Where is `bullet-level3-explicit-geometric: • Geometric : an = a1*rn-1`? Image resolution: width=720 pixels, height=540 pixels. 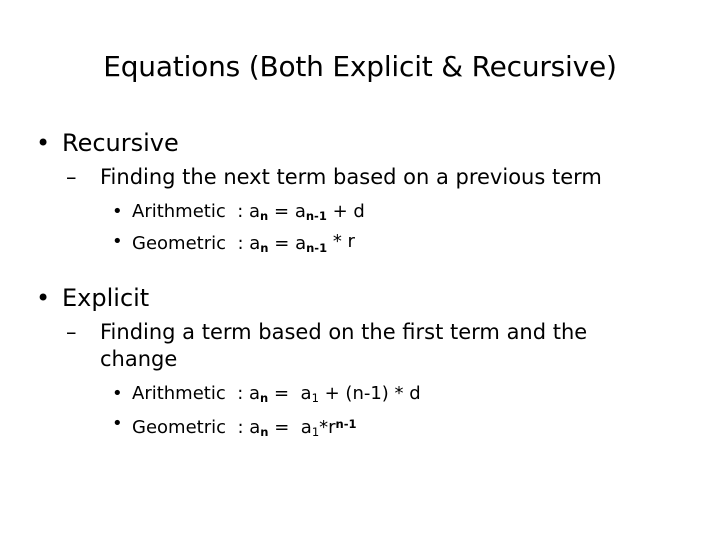
bullet-level3-explicit-geometric: • Geometric : an = a1*rn-1 is located at coordinates (360, 428).